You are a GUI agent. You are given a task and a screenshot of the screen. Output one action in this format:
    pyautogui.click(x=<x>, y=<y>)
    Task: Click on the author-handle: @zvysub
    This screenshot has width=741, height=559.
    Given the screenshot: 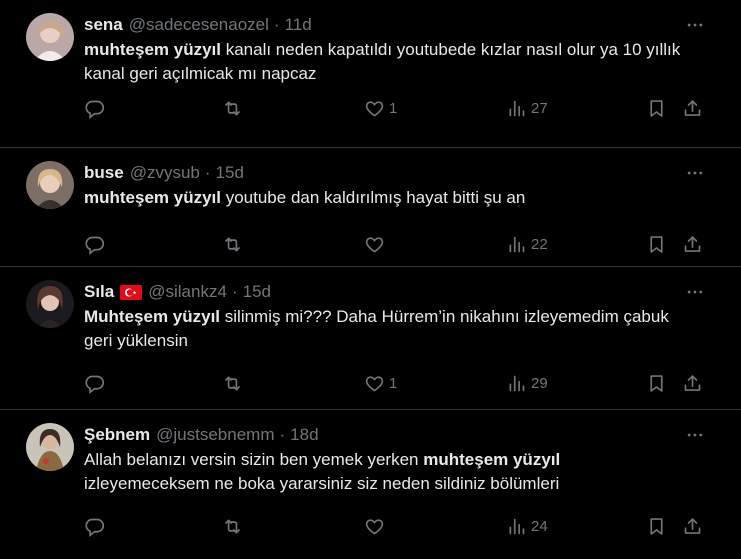 What is the action you would take?
    pyautogui.click(x=165, y=173)
    